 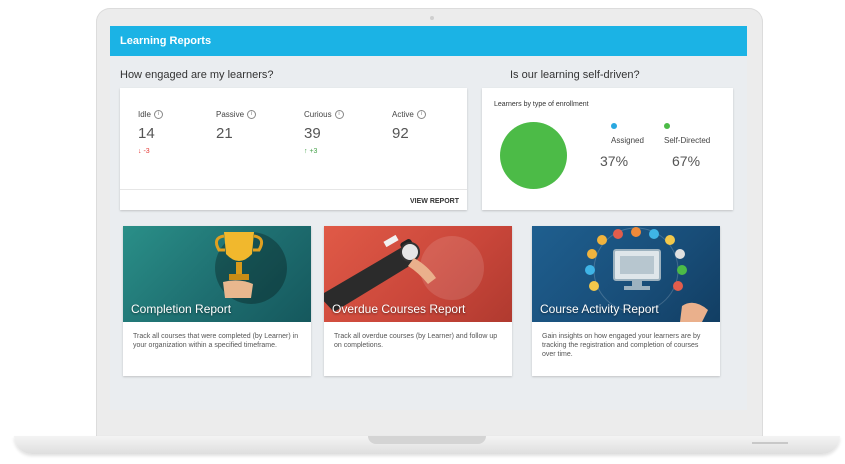 I want to click on metric-value: 39, so click(x=312, y=133).